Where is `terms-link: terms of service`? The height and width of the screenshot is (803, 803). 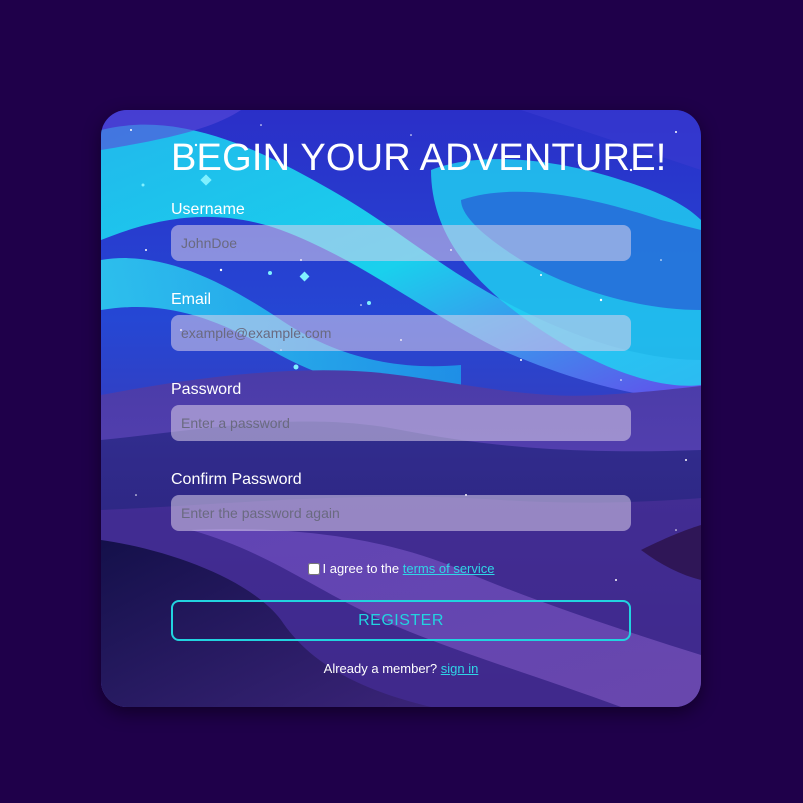 terms-link: terms of service is located at coordinates (449, 568).